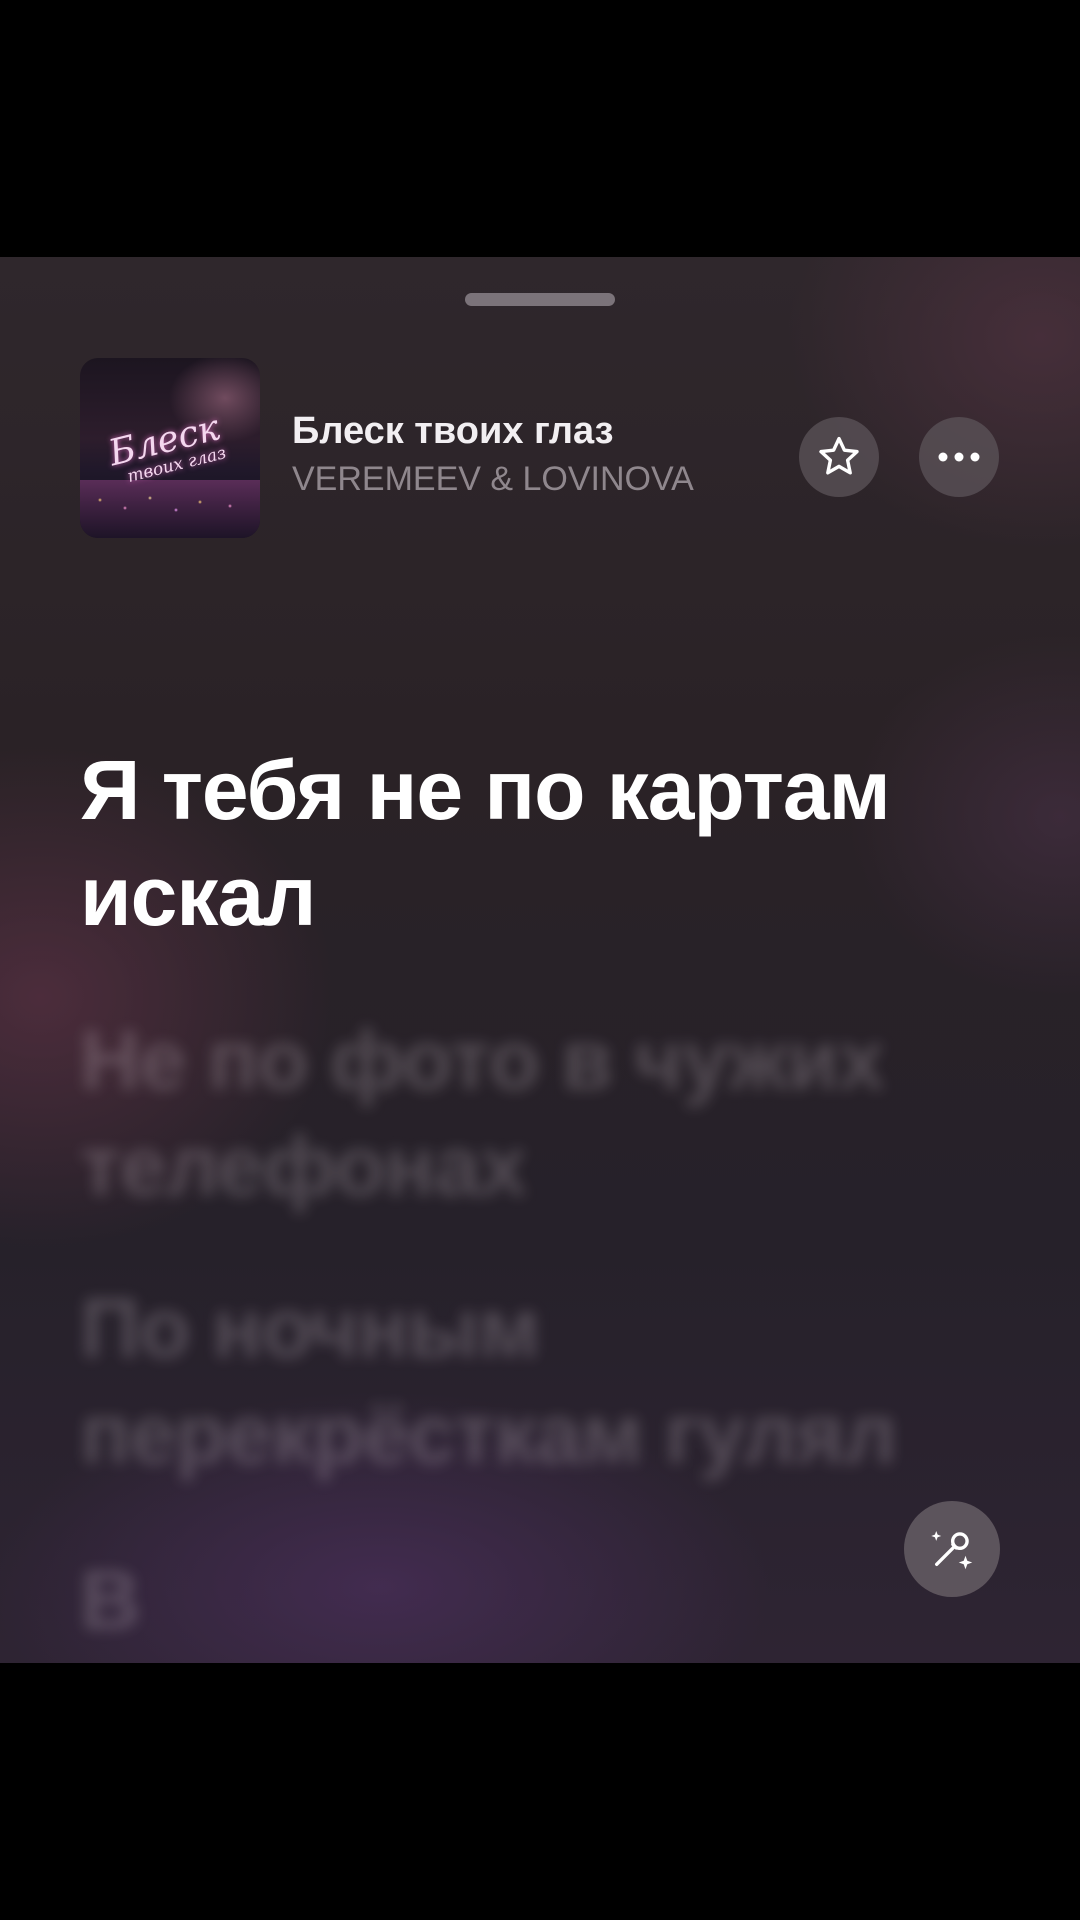 This screenshot has height=1920, width=1080. I want to click on bottom-letterbox, so click(540, 1791).